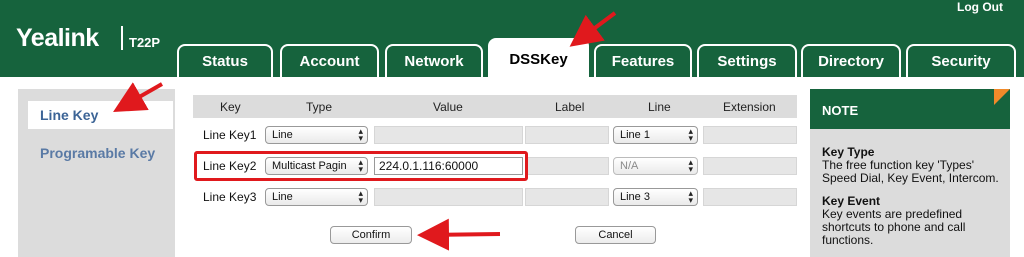 The width and height of the screenshot is (1024, 257). I want to click on tab-account: Account, so click(329, 60).